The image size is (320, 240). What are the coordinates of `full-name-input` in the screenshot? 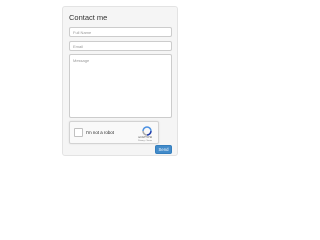 It's located at (120, 32).